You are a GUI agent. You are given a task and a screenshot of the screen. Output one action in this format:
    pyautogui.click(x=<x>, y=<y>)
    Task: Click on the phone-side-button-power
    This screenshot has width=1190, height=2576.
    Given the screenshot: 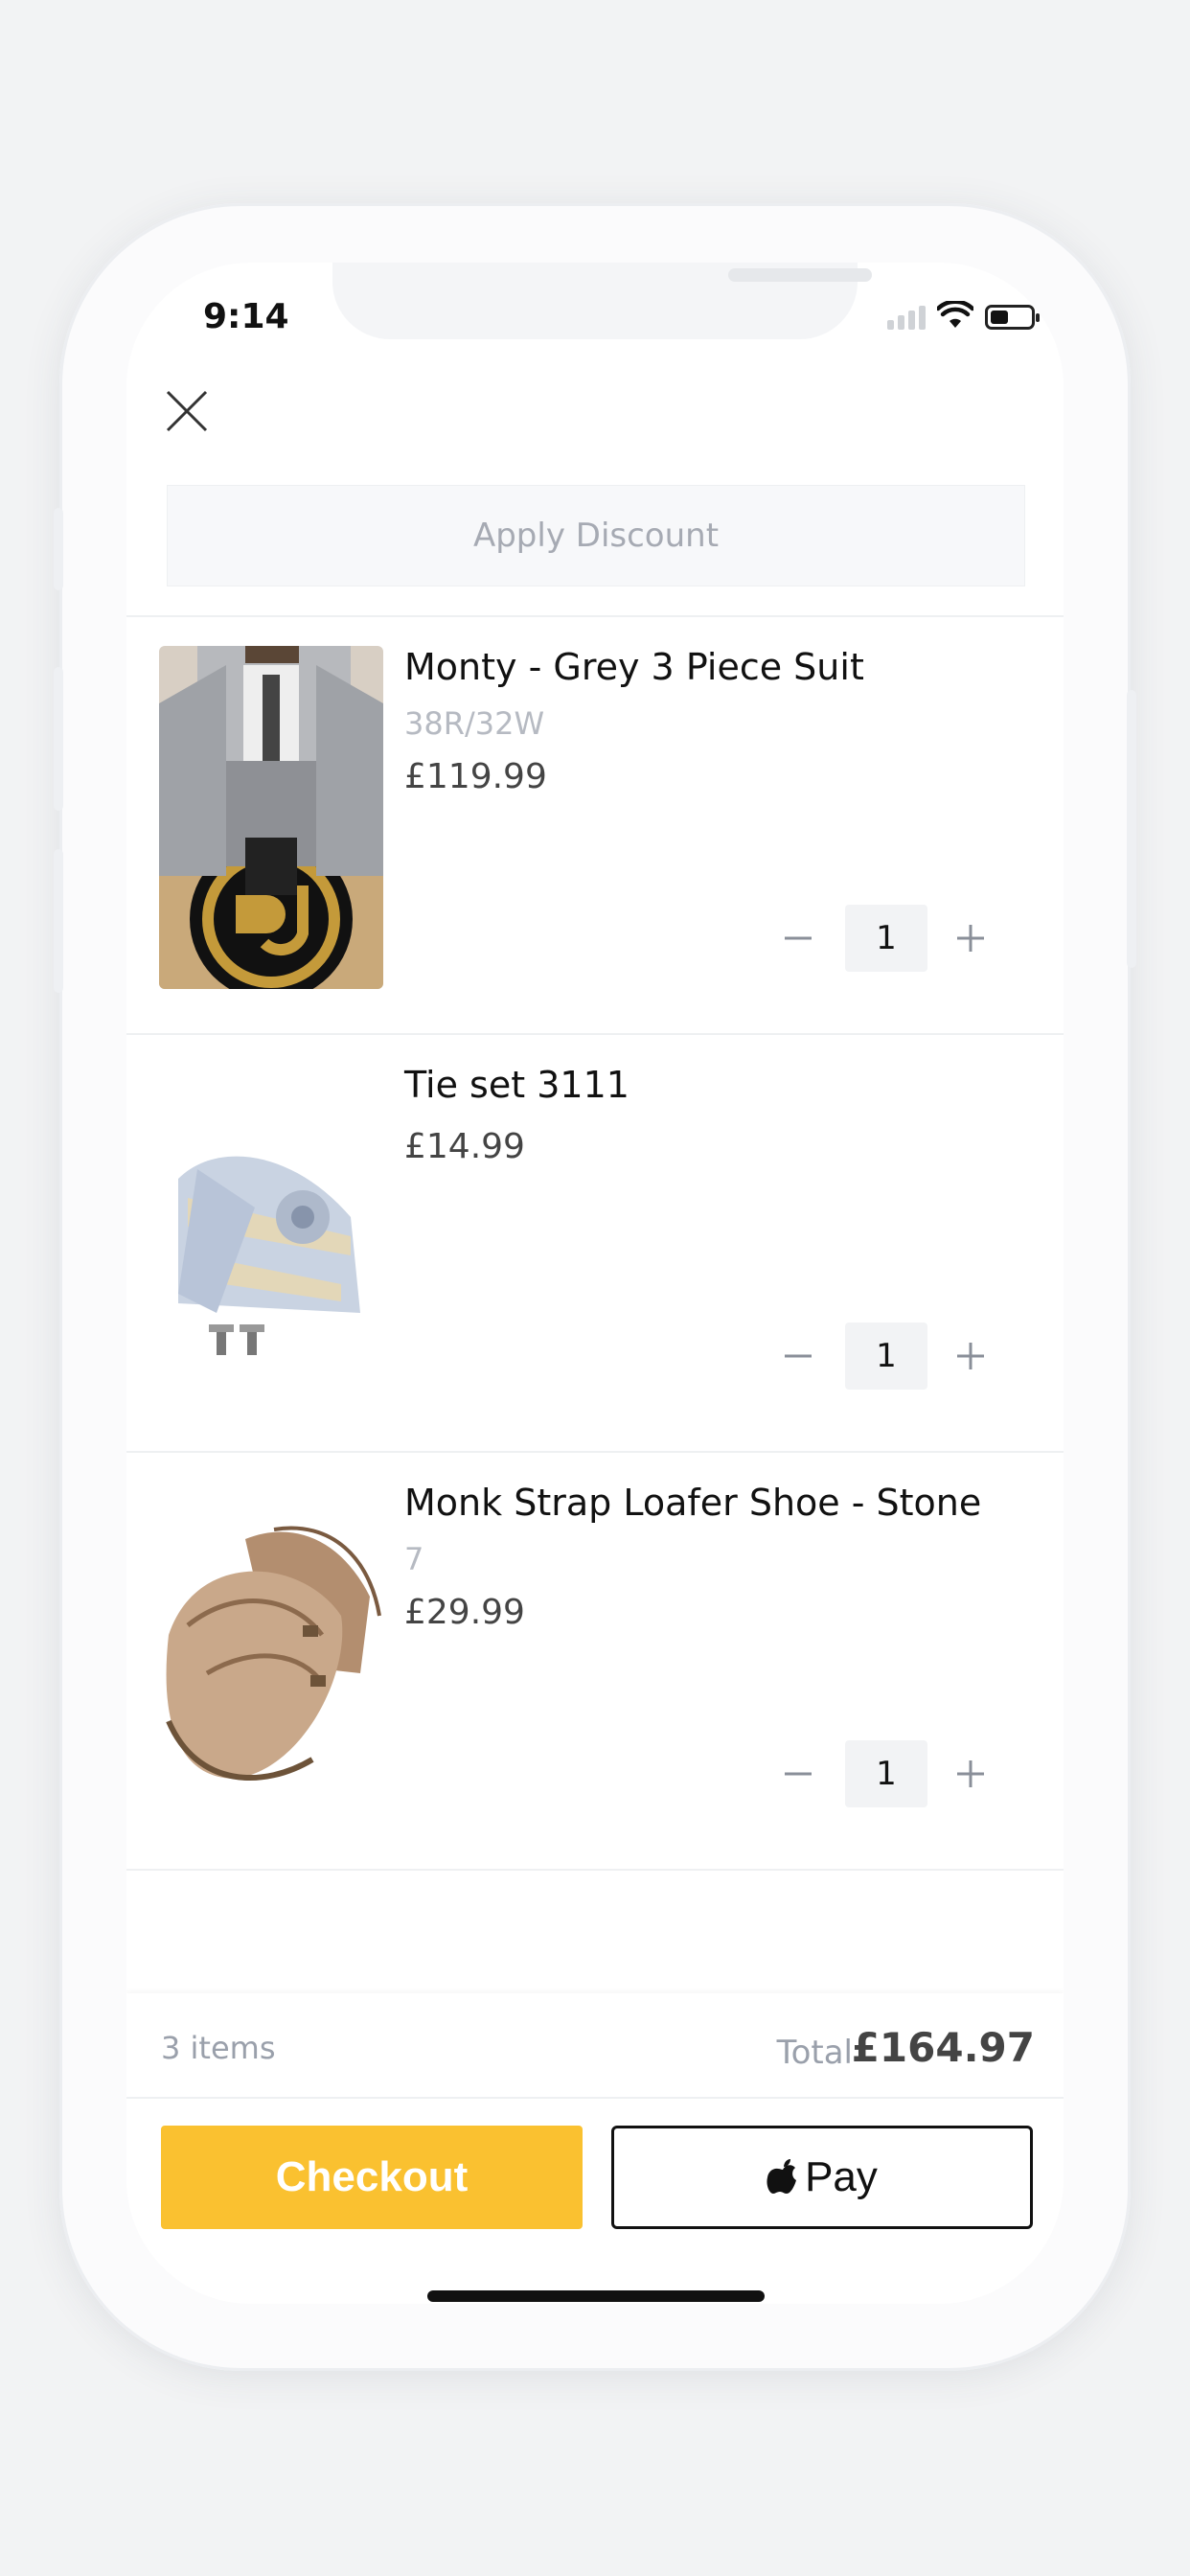 What is the action you would take?
    pyautogui.click(x=1132, y=829)
    